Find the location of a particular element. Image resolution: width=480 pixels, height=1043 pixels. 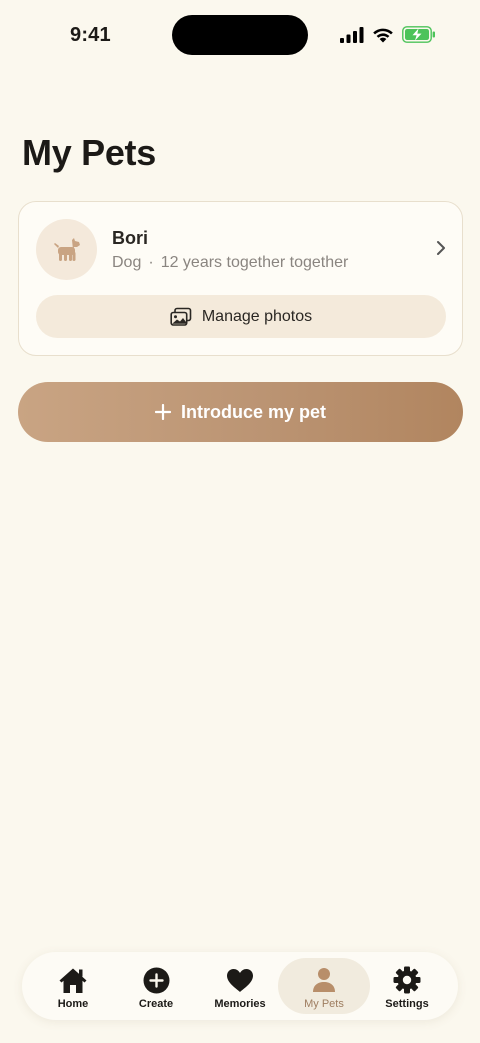

manage-photos-button: Manage photos is located at coordinates (241, 316).